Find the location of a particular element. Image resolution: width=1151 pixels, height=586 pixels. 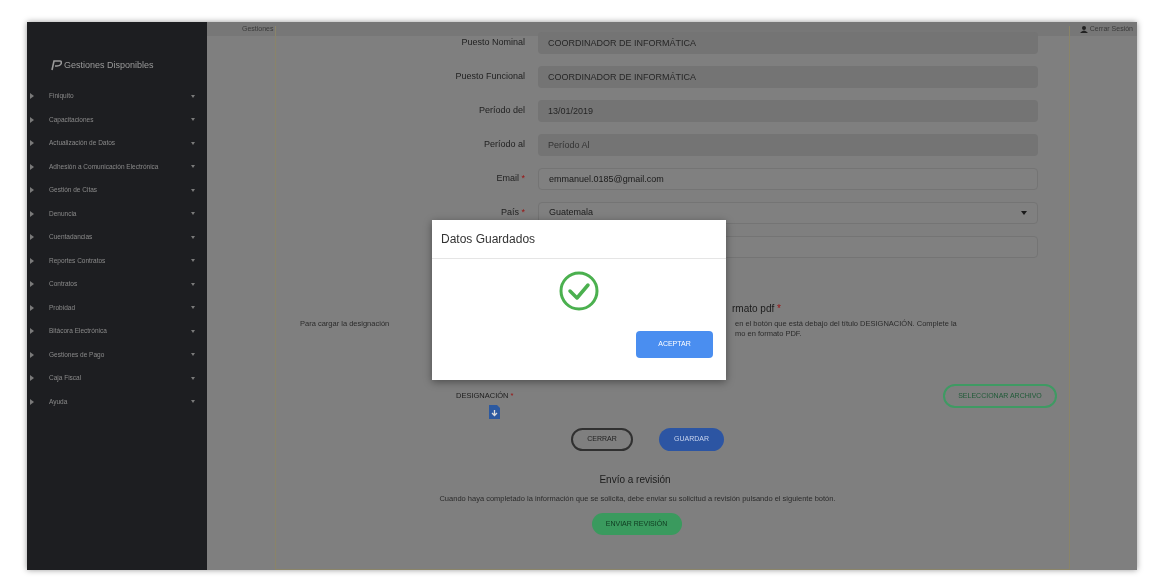

logo-icon is located at coordinates (56, 66).